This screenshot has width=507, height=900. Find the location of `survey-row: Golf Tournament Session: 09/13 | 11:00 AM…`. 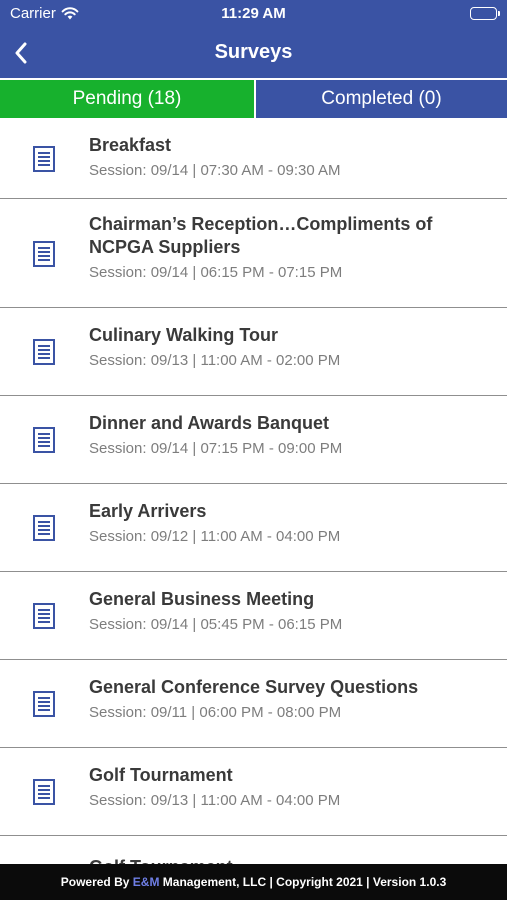

survey-row: Golf Tournament Session: 09/13 | 11:00 AM… is located at coordinates (253, 792).